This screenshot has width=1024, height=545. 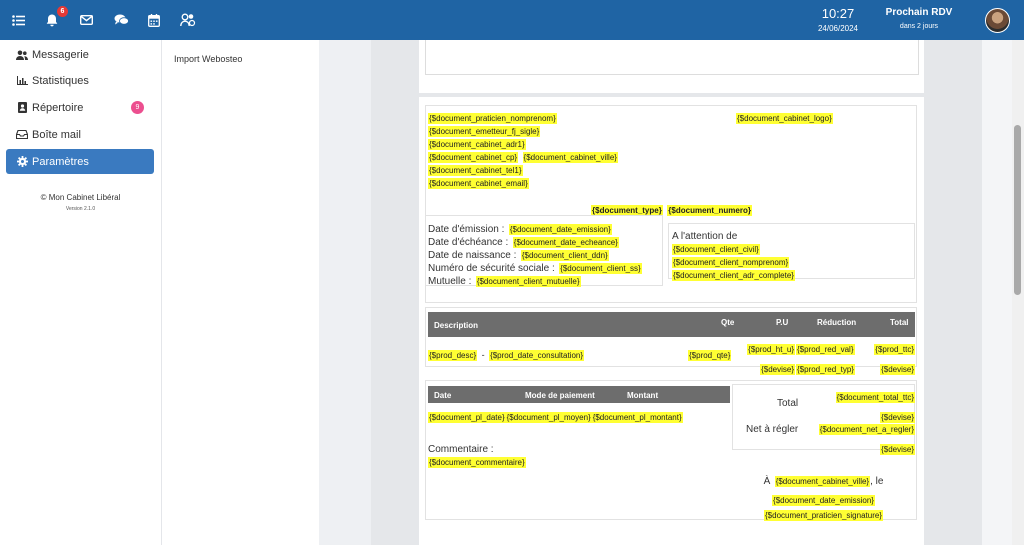 I want to click on import-webosteo-link: Import Webosteo, so click(x=208, y=59).